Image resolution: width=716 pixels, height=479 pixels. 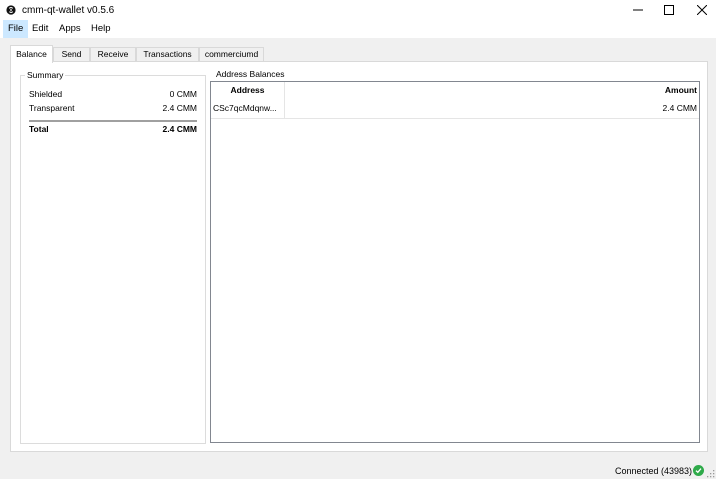 I want to click on shielded-value: 0 CMM, so click(x=183, y=94).